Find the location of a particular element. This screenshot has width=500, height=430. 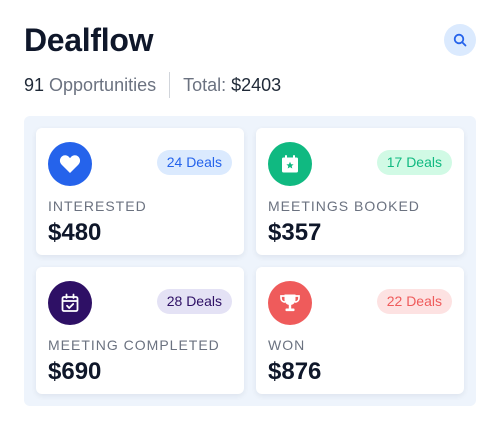

total-label: Total: is located at coordinates (205, 84).